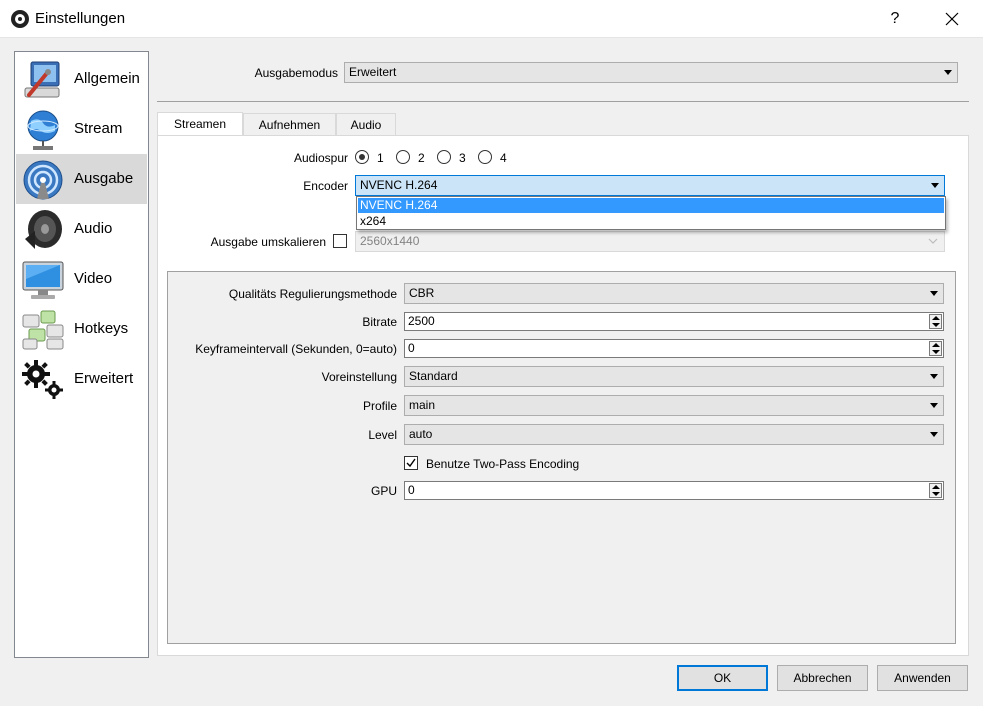 This screenshot has width=983, height=706. What do you see at coordinates (383, 491) in the screenshot?
I see `gpu-label: GPU` at bounding box center [383, 491].